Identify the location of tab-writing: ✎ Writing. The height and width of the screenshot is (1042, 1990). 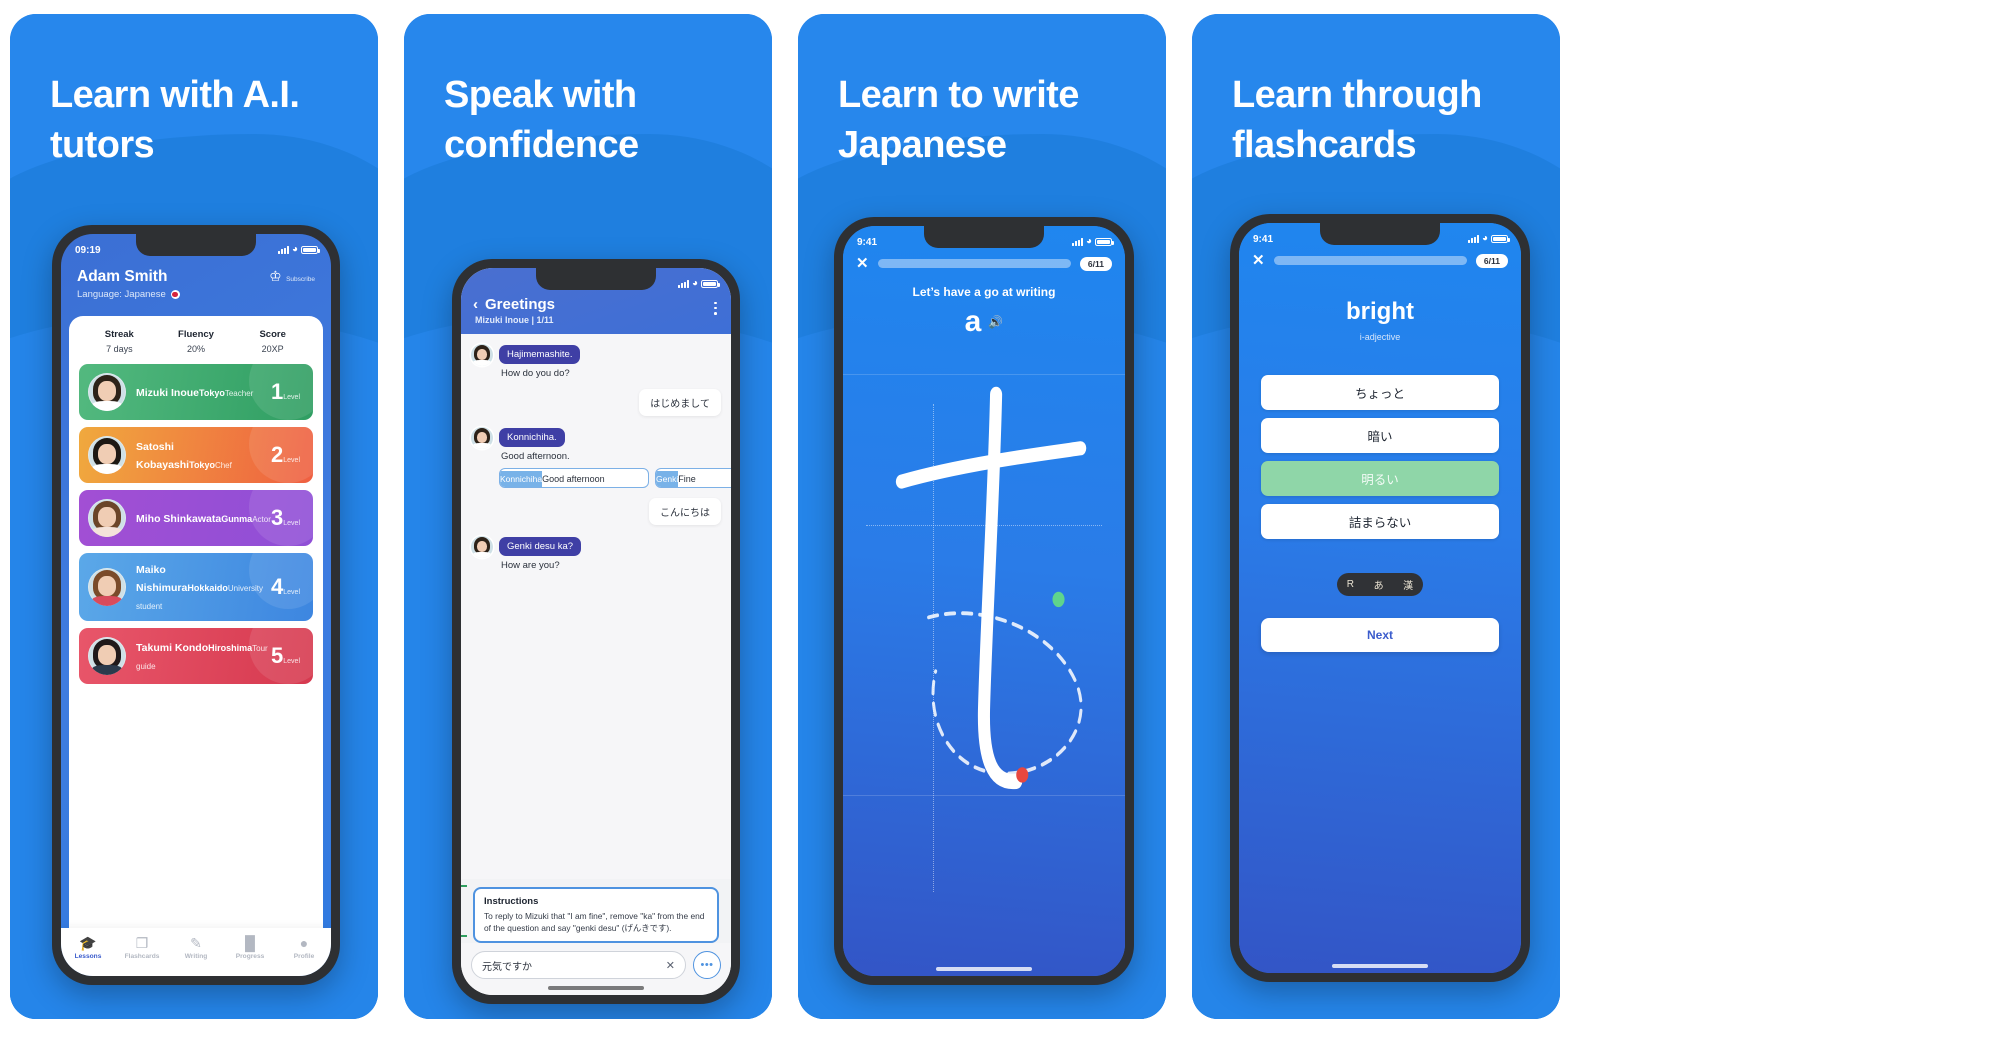
(196, 948).